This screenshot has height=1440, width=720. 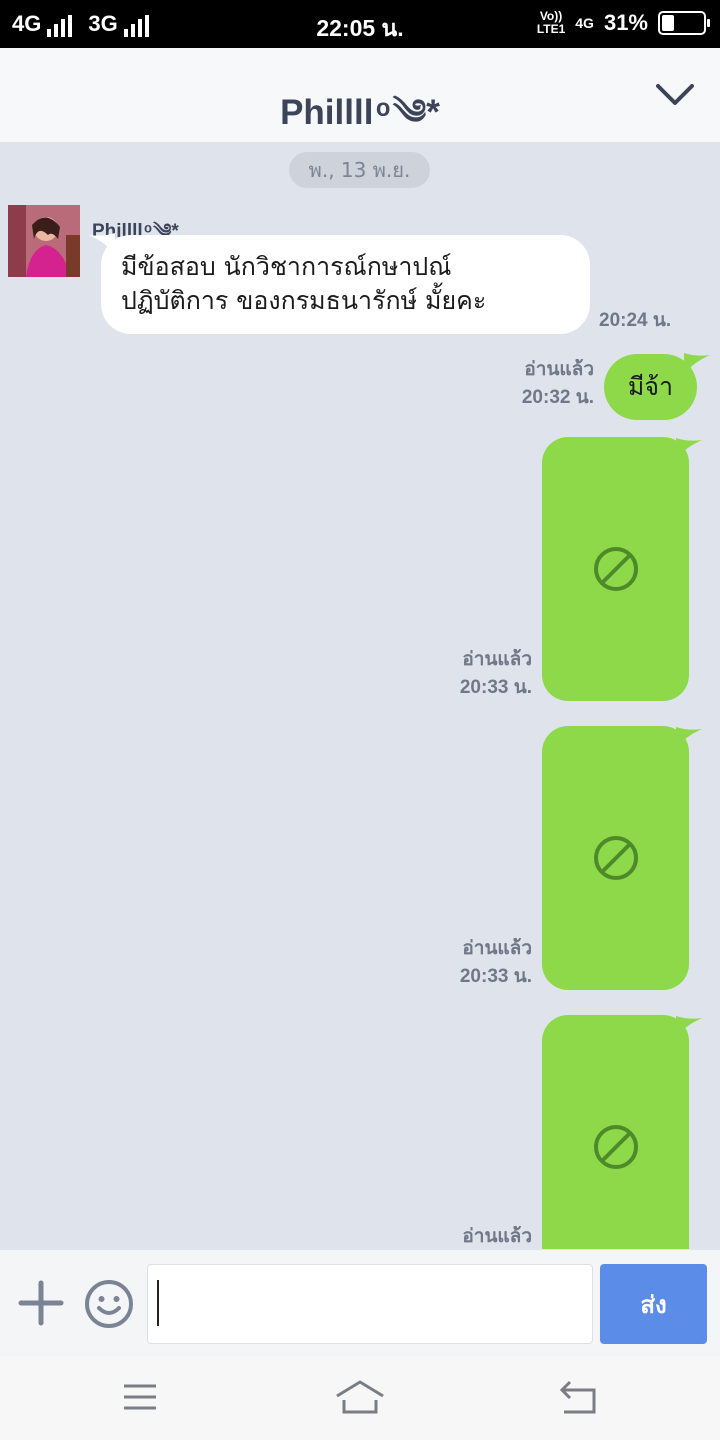 What do you see at coordinates (304, 300) in the screenshot?
I see `message-line-2: ปฏิบัติการ ของกรมธนารักษ์ มั้ยคะ` at bounding box center [304, 300].